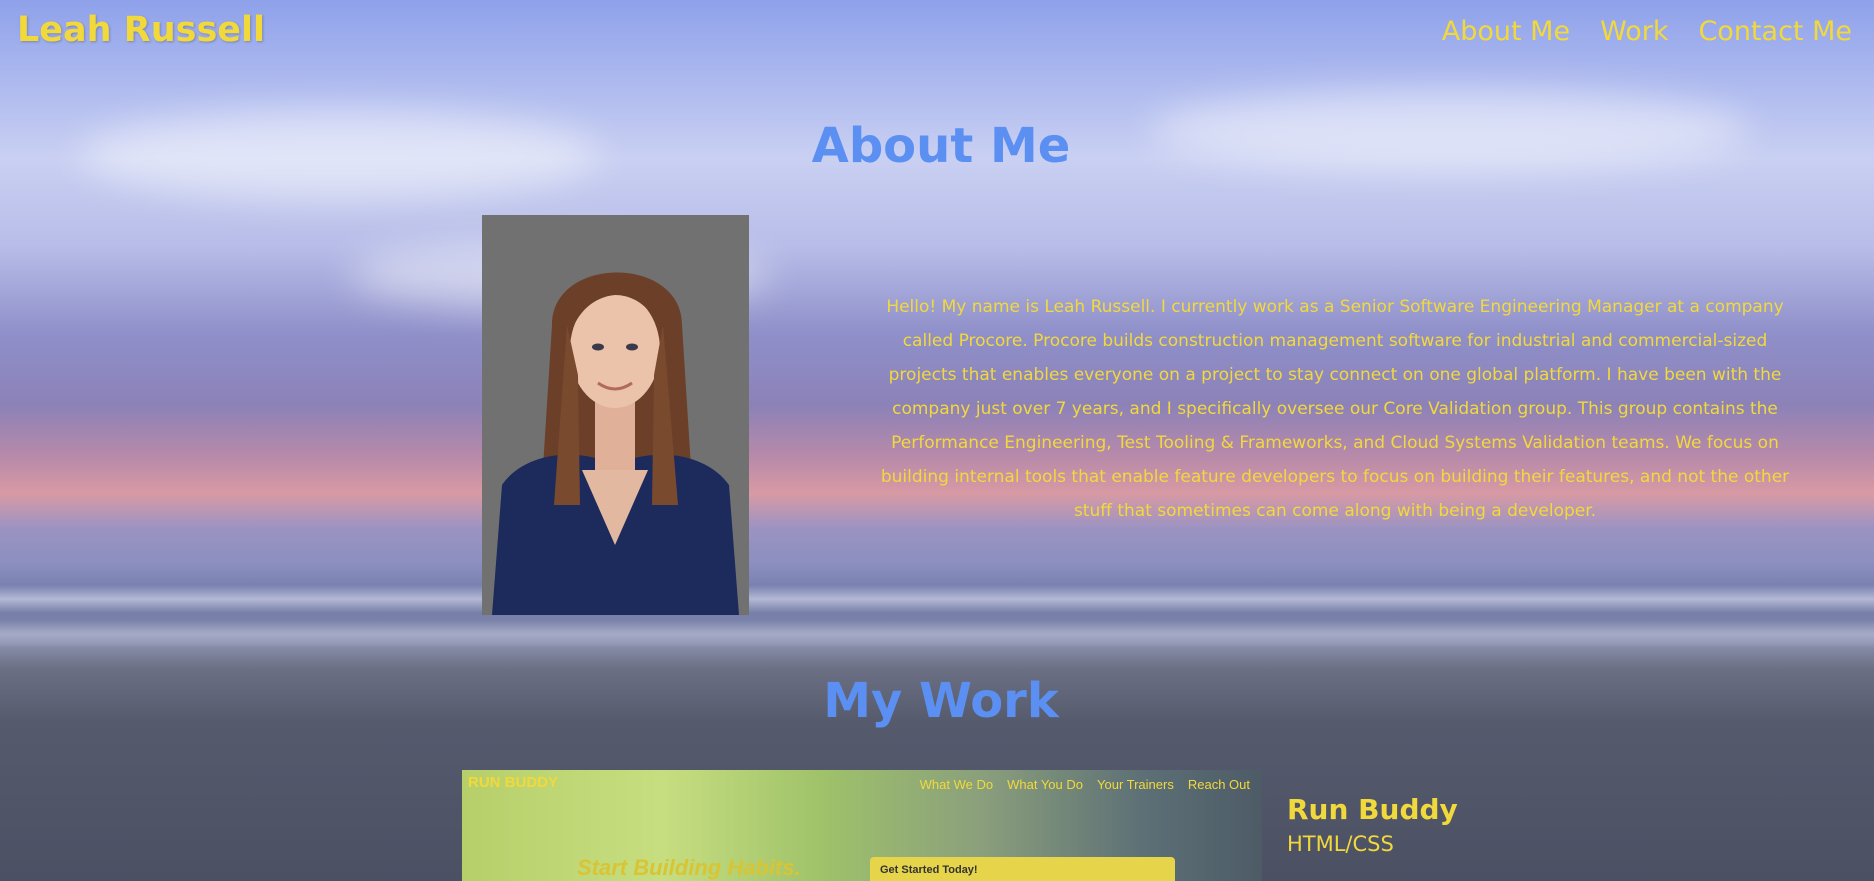 This screenshot has width=1874, height=881. Describe the element at coordinates (141, 30) in the screenshot. I see `site-brand: Leah Russell` at that location.